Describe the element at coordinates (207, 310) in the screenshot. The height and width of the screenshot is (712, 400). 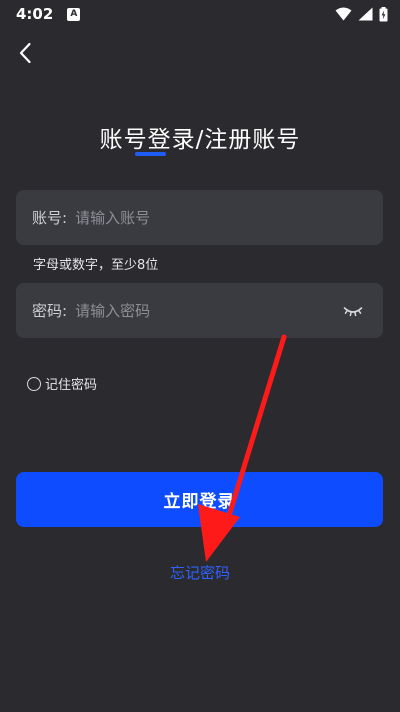
I see `password-input` at that location.